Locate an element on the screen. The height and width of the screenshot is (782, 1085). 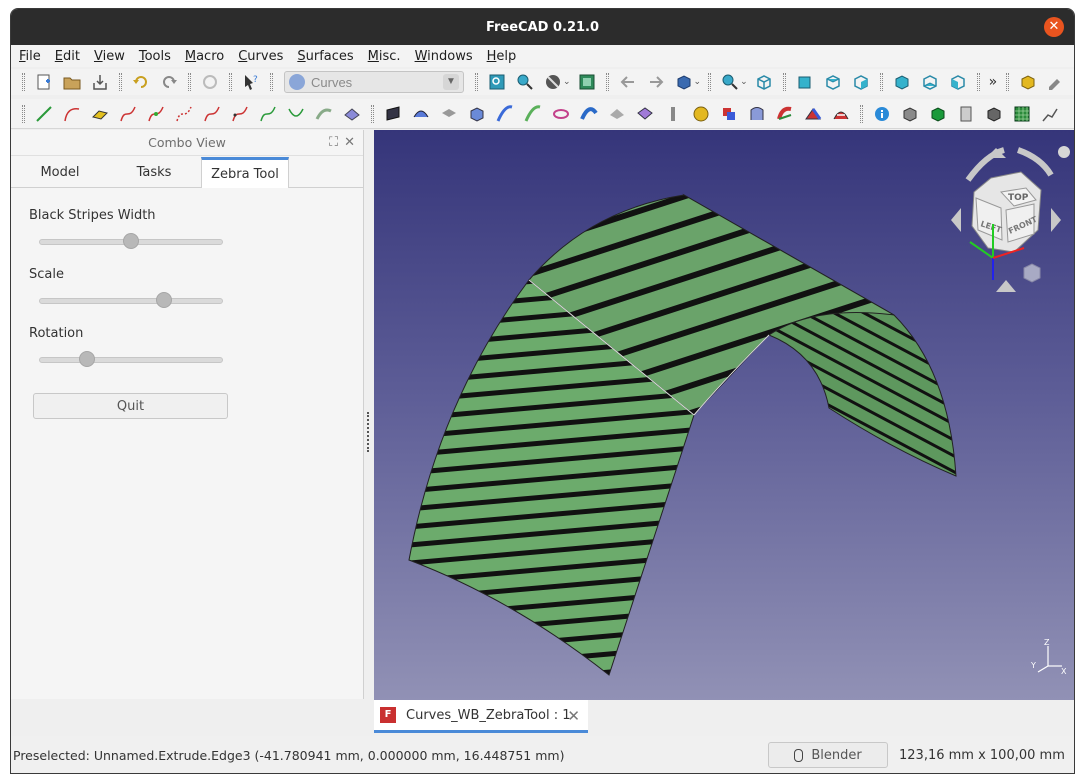
curve-extend-icon is located at coordinates (268, 114).